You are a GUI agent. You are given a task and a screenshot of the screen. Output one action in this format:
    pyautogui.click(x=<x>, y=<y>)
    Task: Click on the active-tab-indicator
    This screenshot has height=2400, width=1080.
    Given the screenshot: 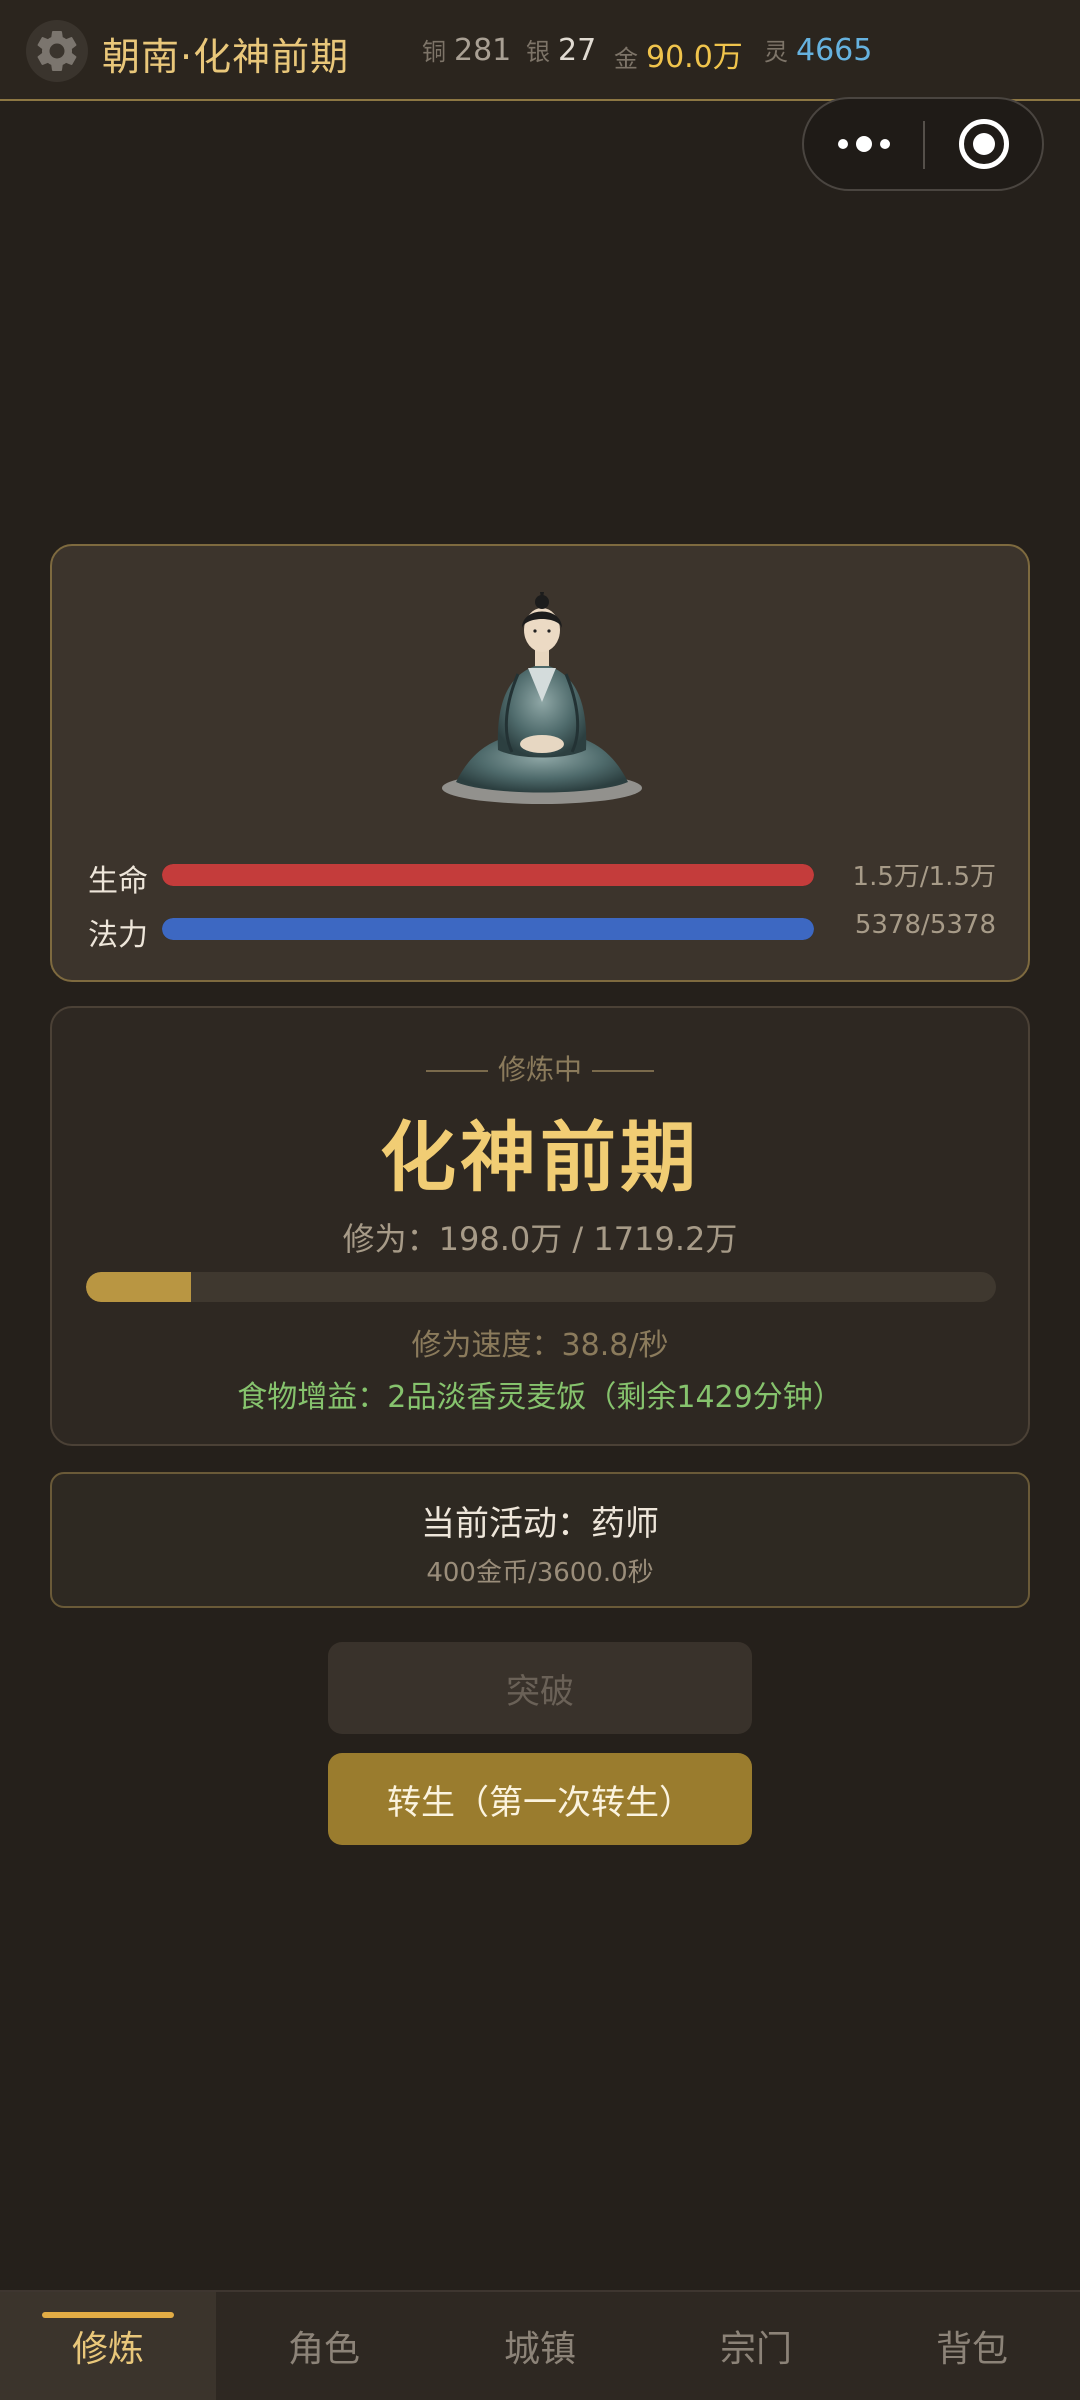 What is the action you would take?
    pyautogui.click(x=108, y=2315)
    